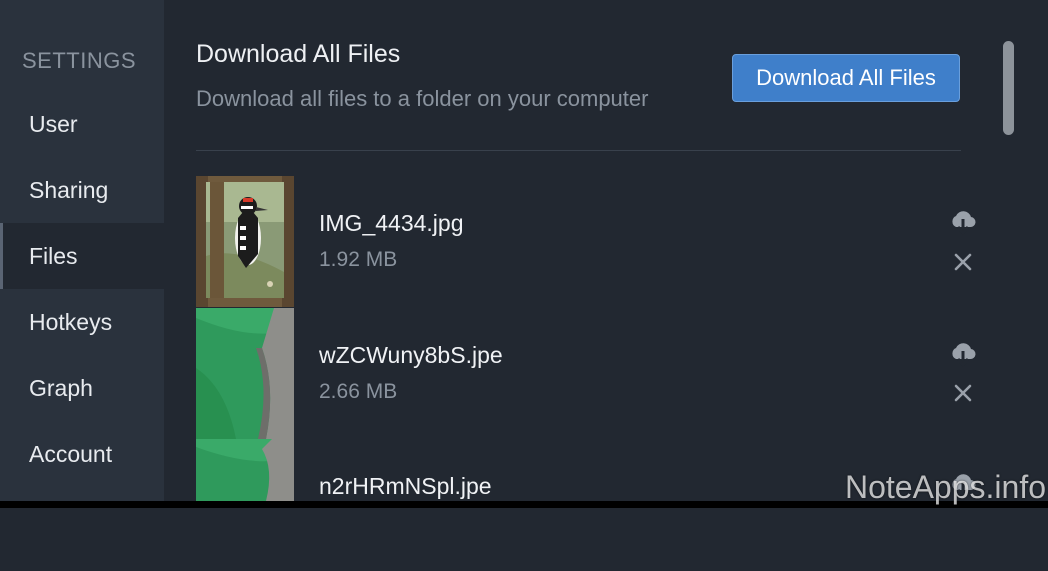 This screenshot has height=571, width=1048. Describe the element at coordinates (82, 190) in the screenshot. I see `sidebar-item-sharing: Sharing` at that location.